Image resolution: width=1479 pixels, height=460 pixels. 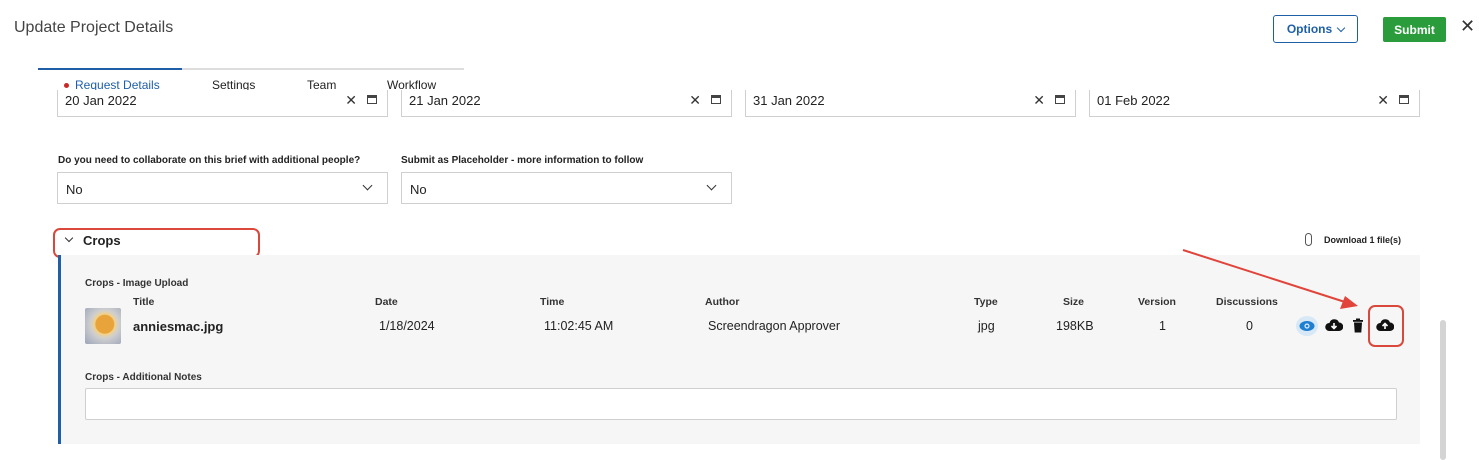 What do you see at coordinates (1270, 279) in the screenshot?
I see `annotation-arrow-icon` at bounding box center [1270, 279].